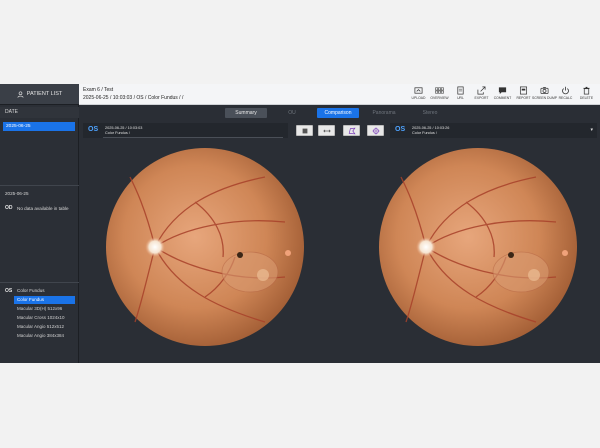 The height and width of the screenshot is (448, 600). What do you see at coordinates (93, 129) in the screenshot?
I see `left-pane-eye: OS` at bounding box center [93, 129].